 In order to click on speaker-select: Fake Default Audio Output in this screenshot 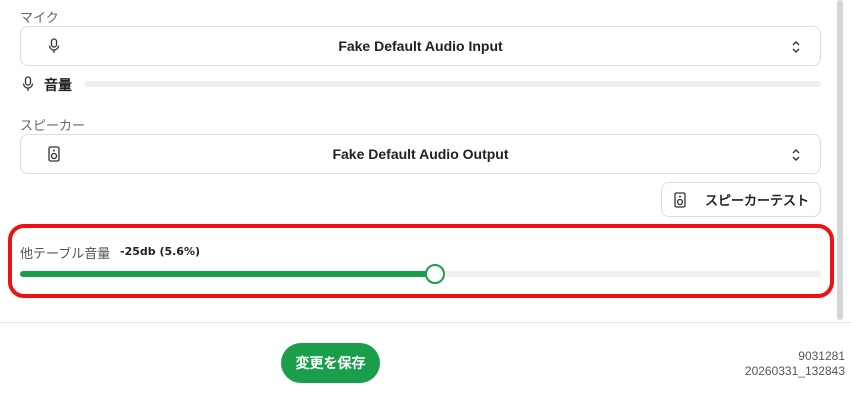, I will do `click(420, 154)`.